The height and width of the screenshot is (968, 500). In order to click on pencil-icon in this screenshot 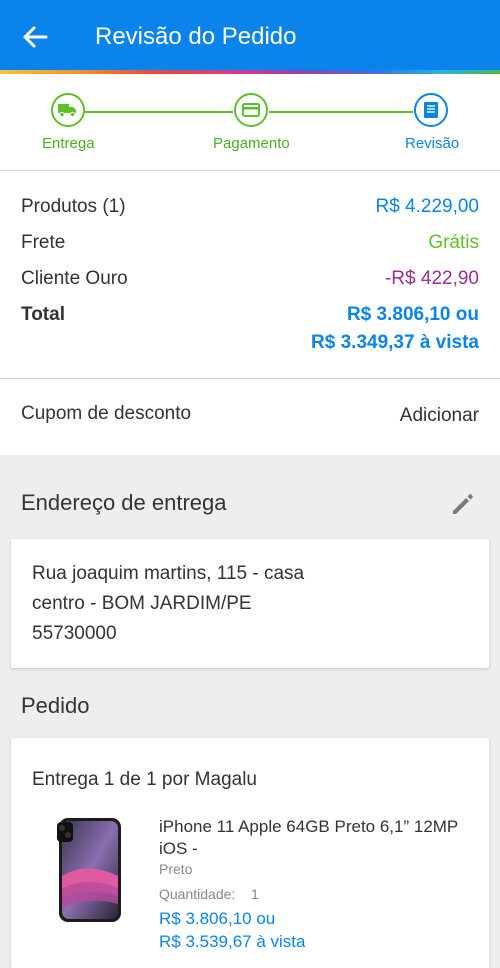, I will do `click(463, 504)`.